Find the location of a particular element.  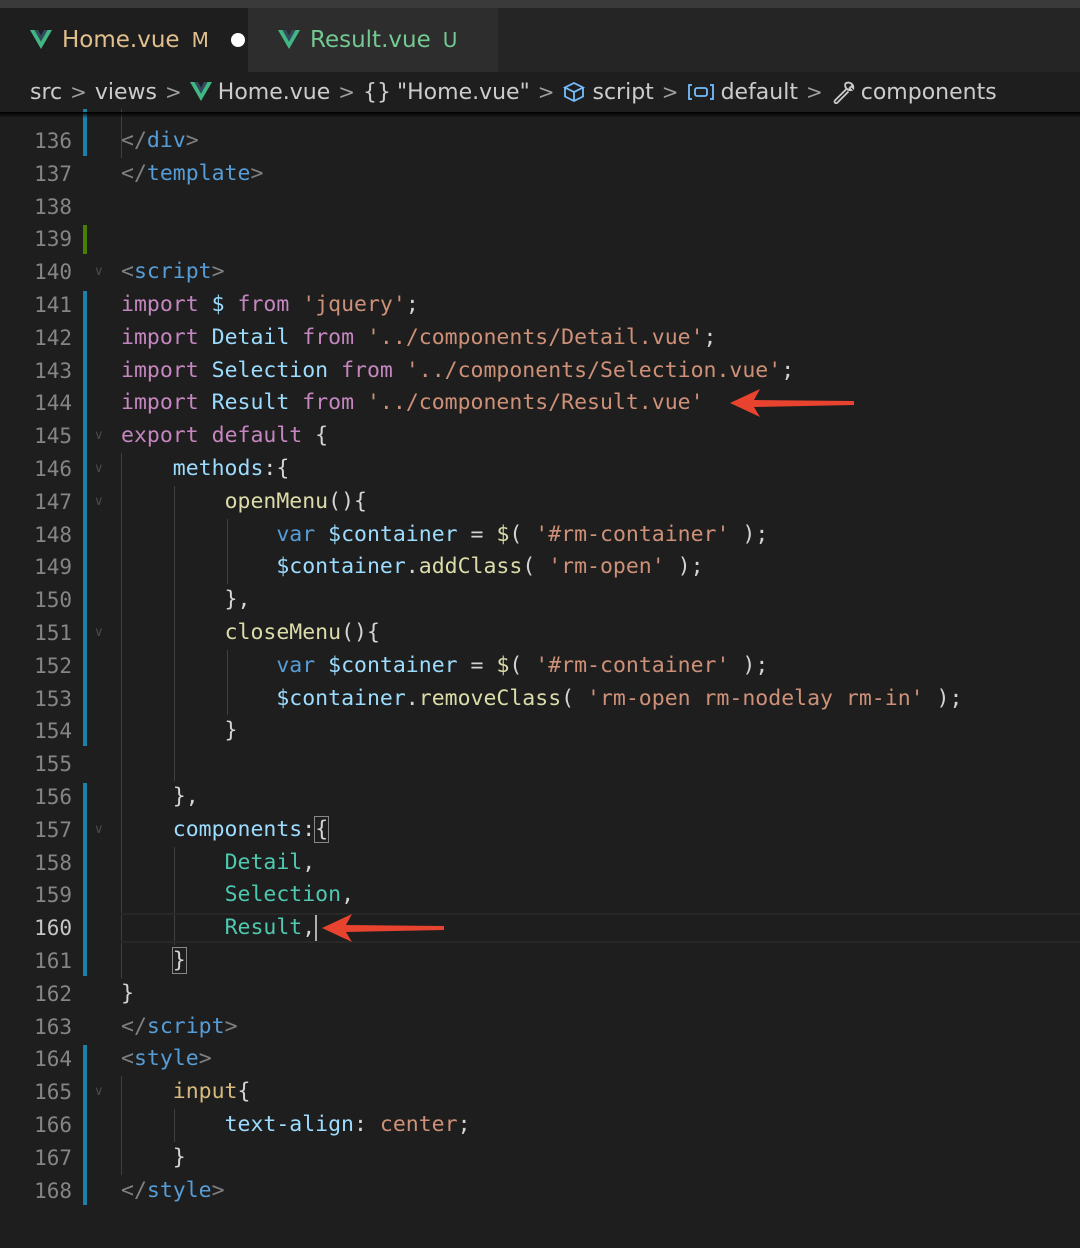

line-number: 164 is located at coordinates (53, 1059).